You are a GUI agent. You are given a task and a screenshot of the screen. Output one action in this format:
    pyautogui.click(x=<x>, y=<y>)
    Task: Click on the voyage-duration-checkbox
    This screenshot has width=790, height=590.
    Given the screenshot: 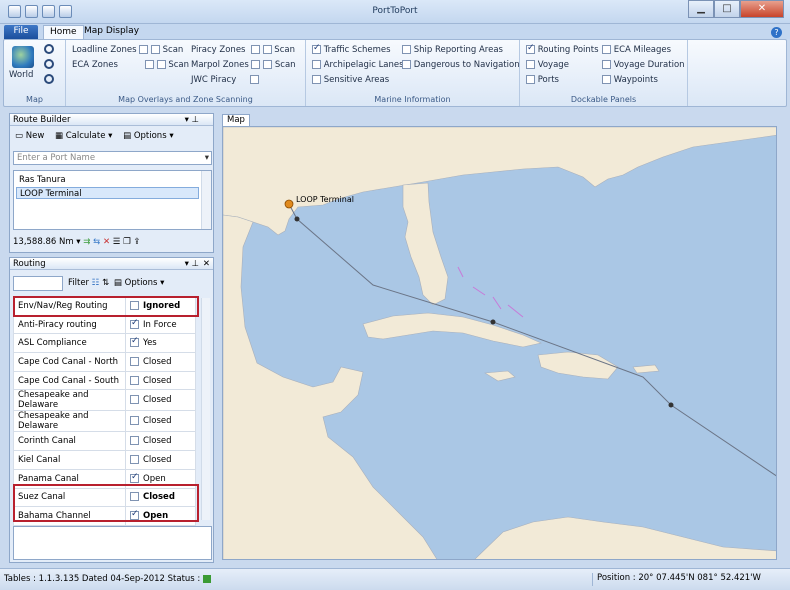 What is the action you would take?
    pyautogui.click(x=606, y=64)
    